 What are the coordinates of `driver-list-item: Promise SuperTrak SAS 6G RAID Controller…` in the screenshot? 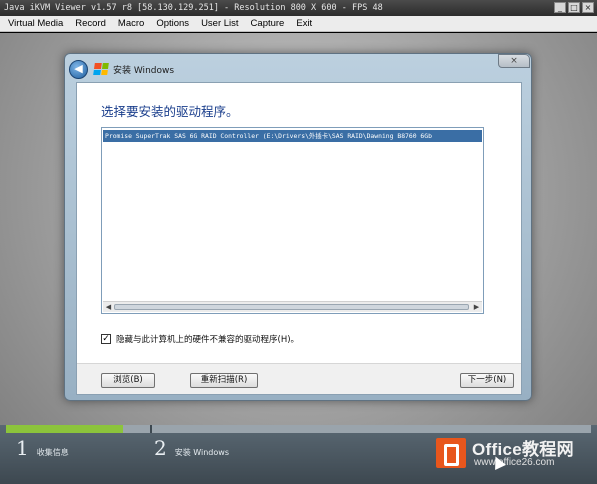 It's located at (292, 136).